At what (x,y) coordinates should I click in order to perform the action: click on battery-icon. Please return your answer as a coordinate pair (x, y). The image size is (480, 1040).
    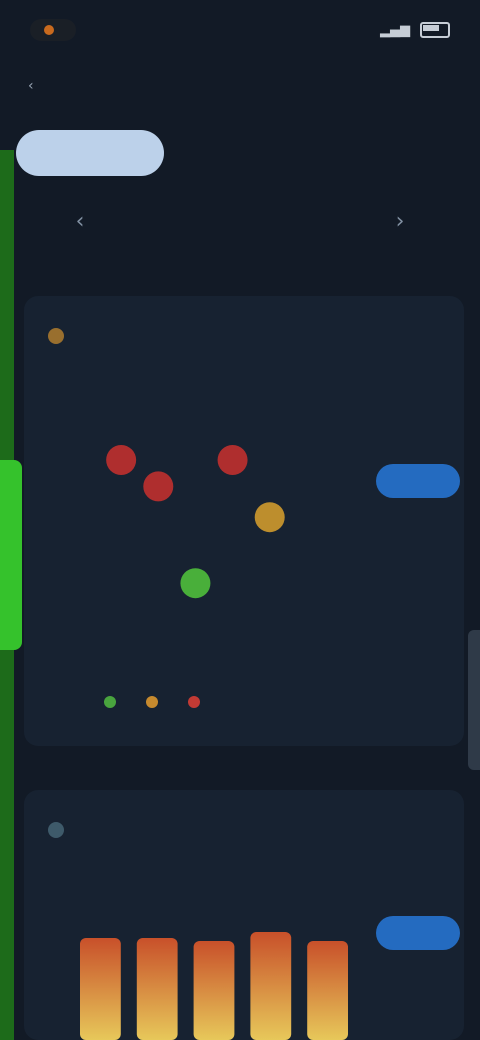
    Looking at the image, I should click on (435, 30).